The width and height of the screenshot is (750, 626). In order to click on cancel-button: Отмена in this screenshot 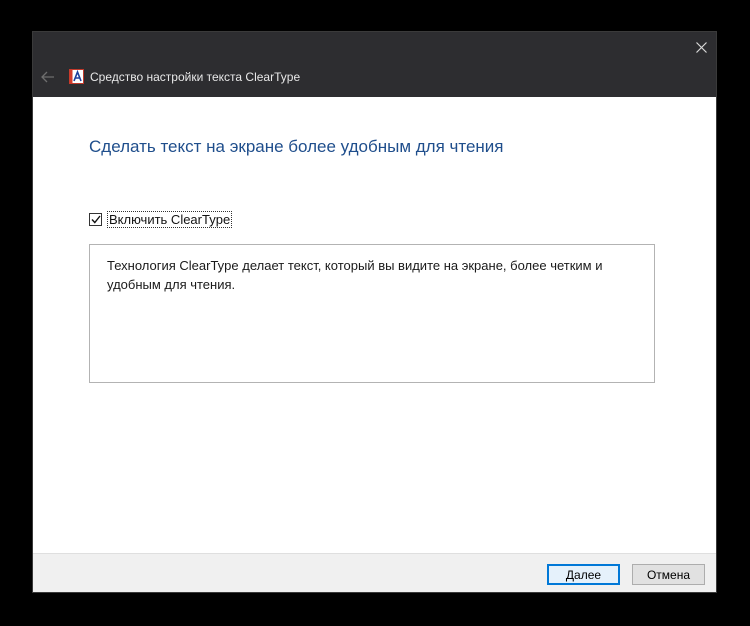, I will do `click(668, 574)`.